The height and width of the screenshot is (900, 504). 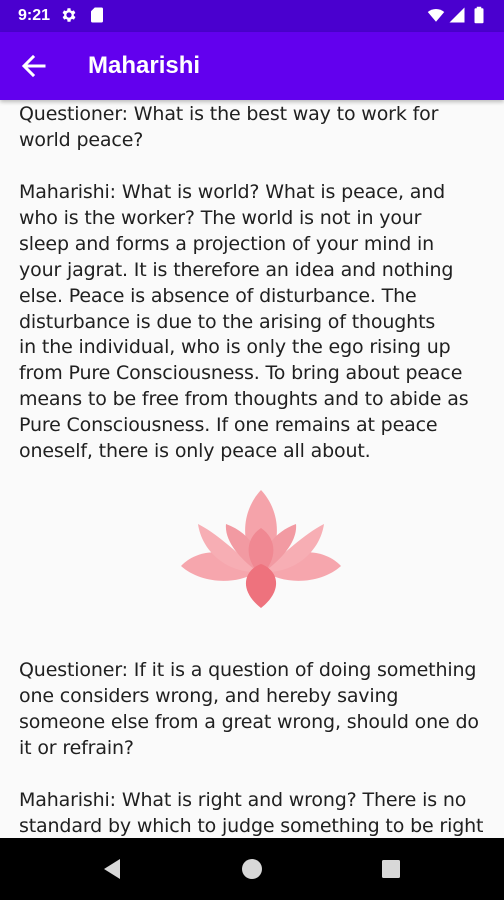 I want to click on app-bar: Maharishi, so click(x=252, y=66).